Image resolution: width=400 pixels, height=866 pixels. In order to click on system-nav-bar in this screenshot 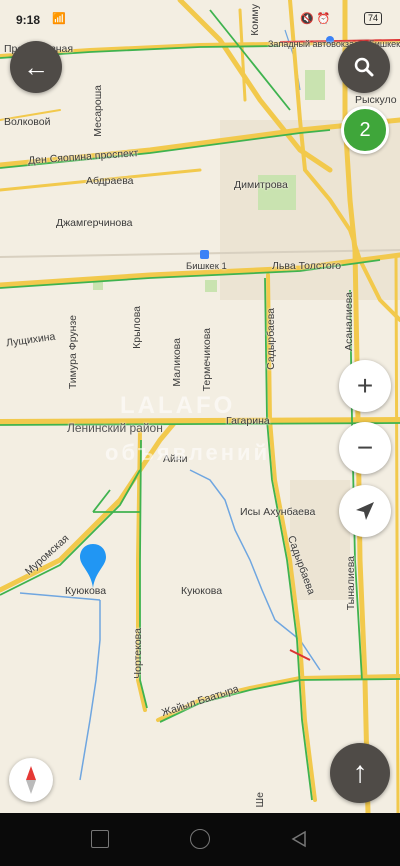, I will do `click(200, 839)`.